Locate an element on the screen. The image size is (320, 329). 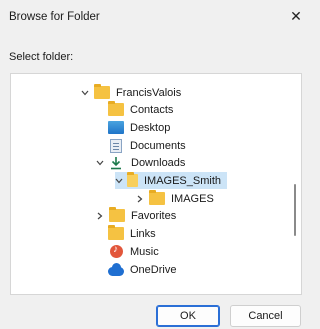
select-folder-label: Select folder: is located at coordinates (41, 57).